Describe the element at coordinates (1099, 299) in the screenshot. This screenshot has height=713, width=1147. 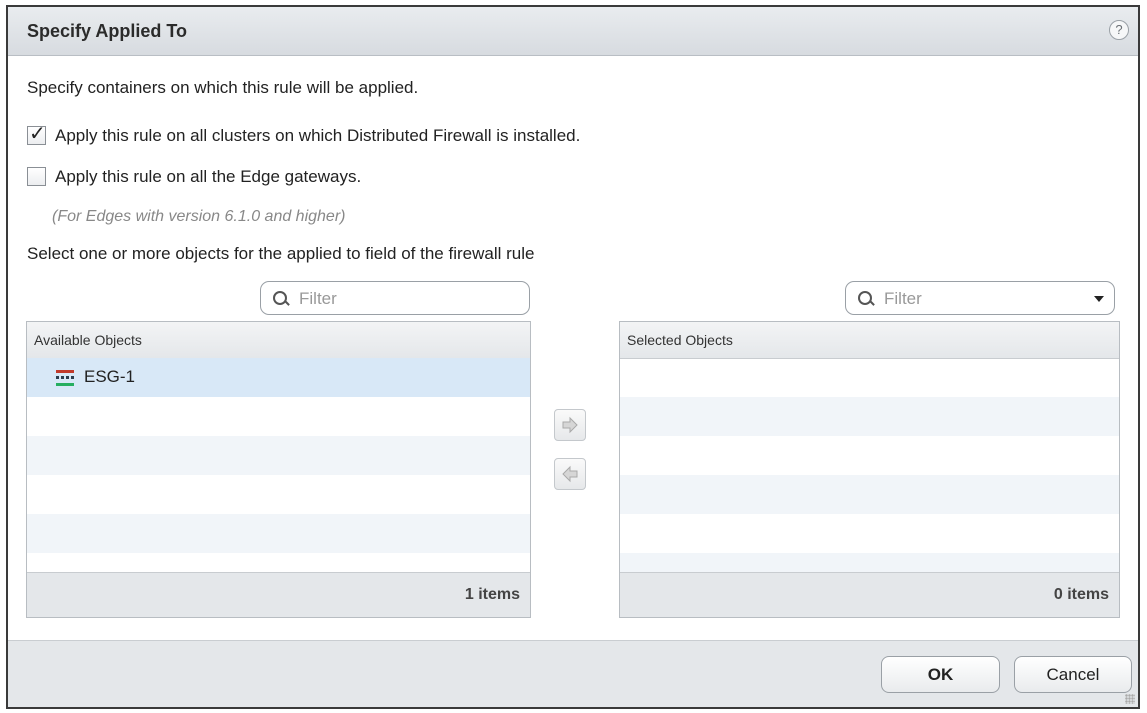
I see `chevron-down-icon` at that location.